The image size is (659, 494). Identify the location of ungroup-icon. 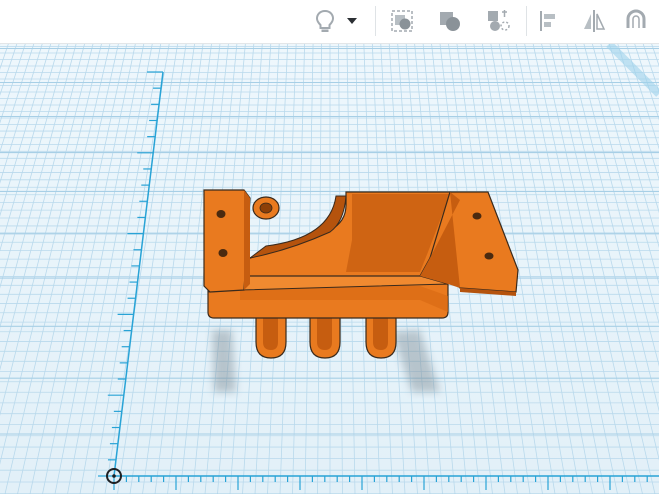
(499, 20).